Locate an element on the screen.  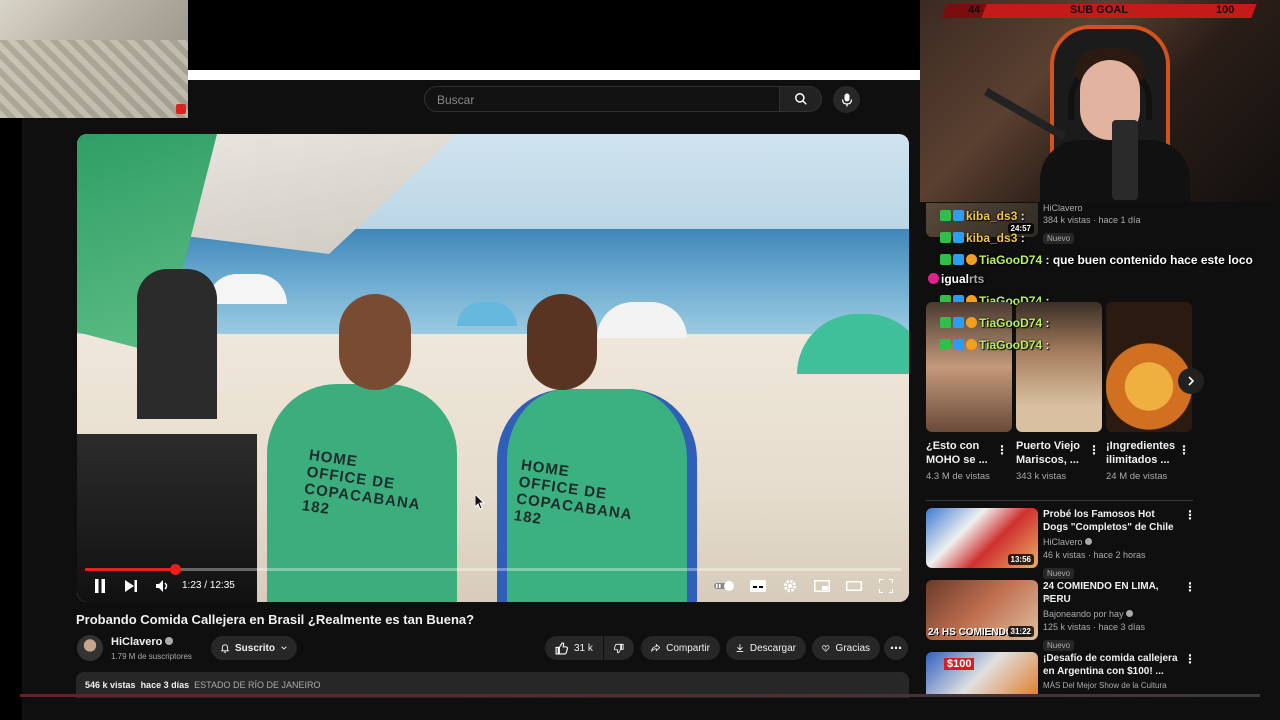
short-views: 24 M de vistas is located at coordinates (1137, 476).